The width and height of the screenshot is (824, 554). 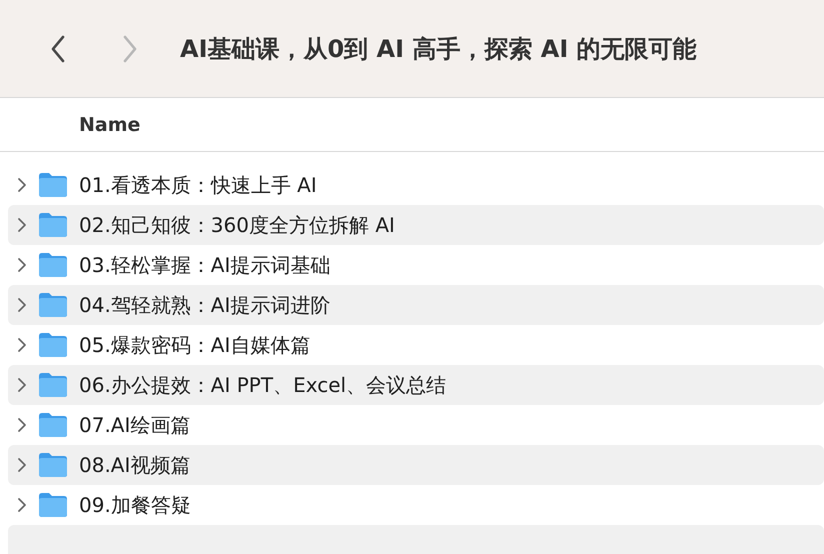 What do you see at coordinates (204, 305) in the screenshot?
I see `folder-name: 04.驾轻就熟：AI提示词进阶` at bounding box center [204, 305].